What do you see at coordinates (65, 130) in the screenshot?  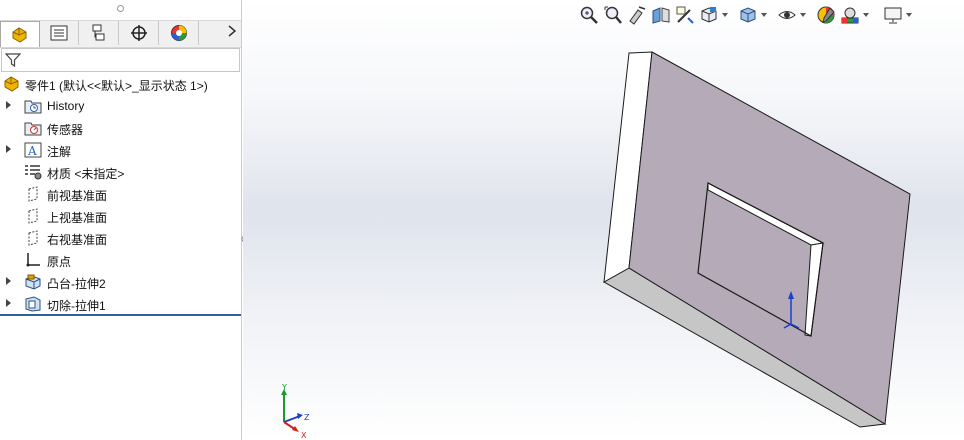 I see `tree-item-label: 传感器` at bounding box center [65, 130].